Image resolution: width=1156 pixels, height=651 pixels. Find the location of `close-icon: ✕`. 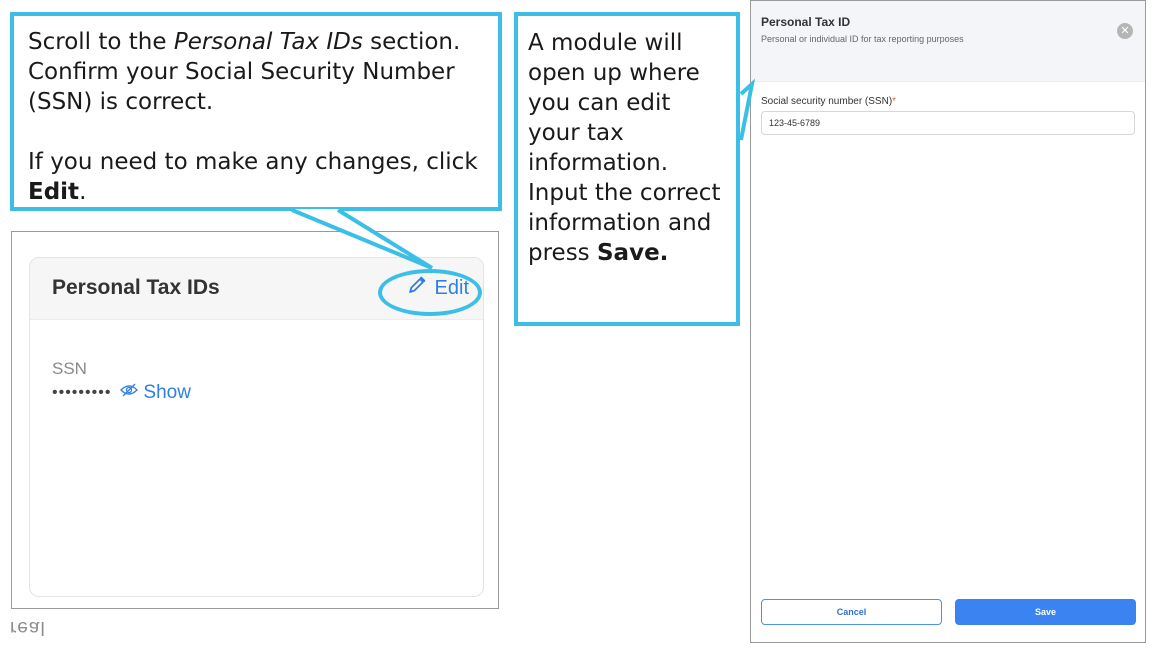

close-icon: ✕ is located at coordinates (1125, 31).